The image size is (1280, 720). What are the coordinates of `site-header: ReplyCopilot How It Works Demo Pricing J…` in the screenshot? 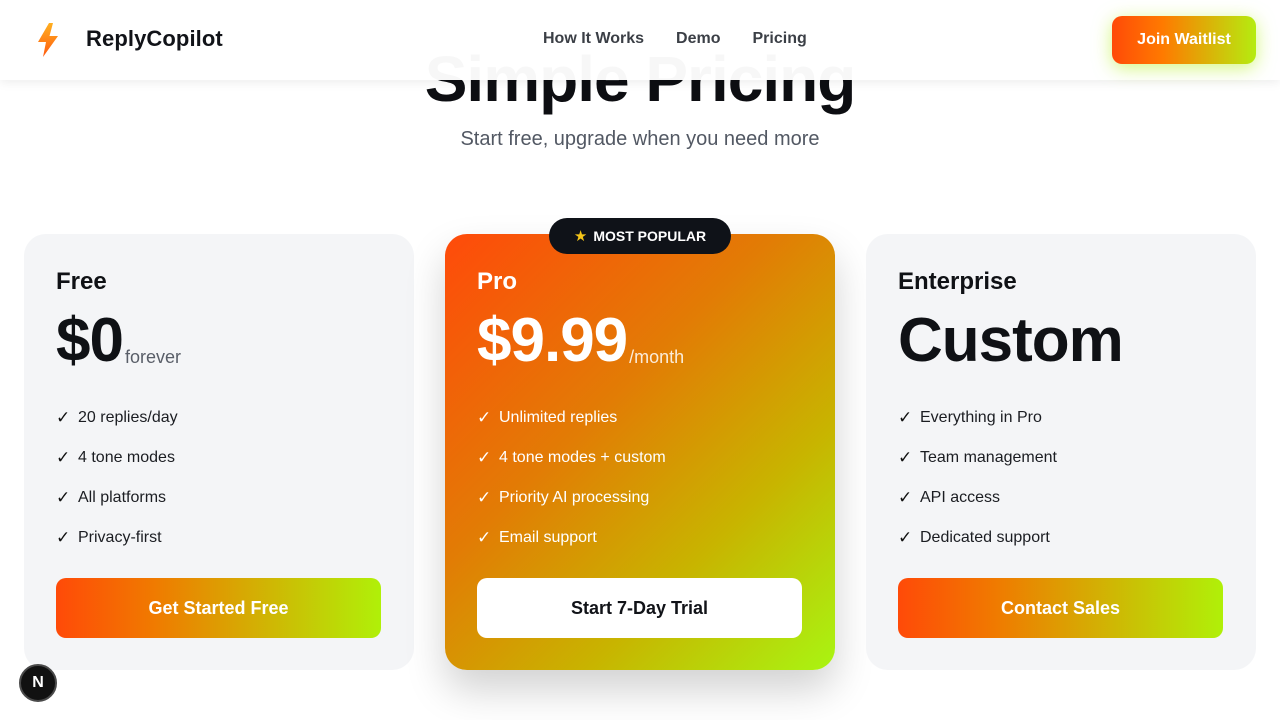 It's located at (640, 40).